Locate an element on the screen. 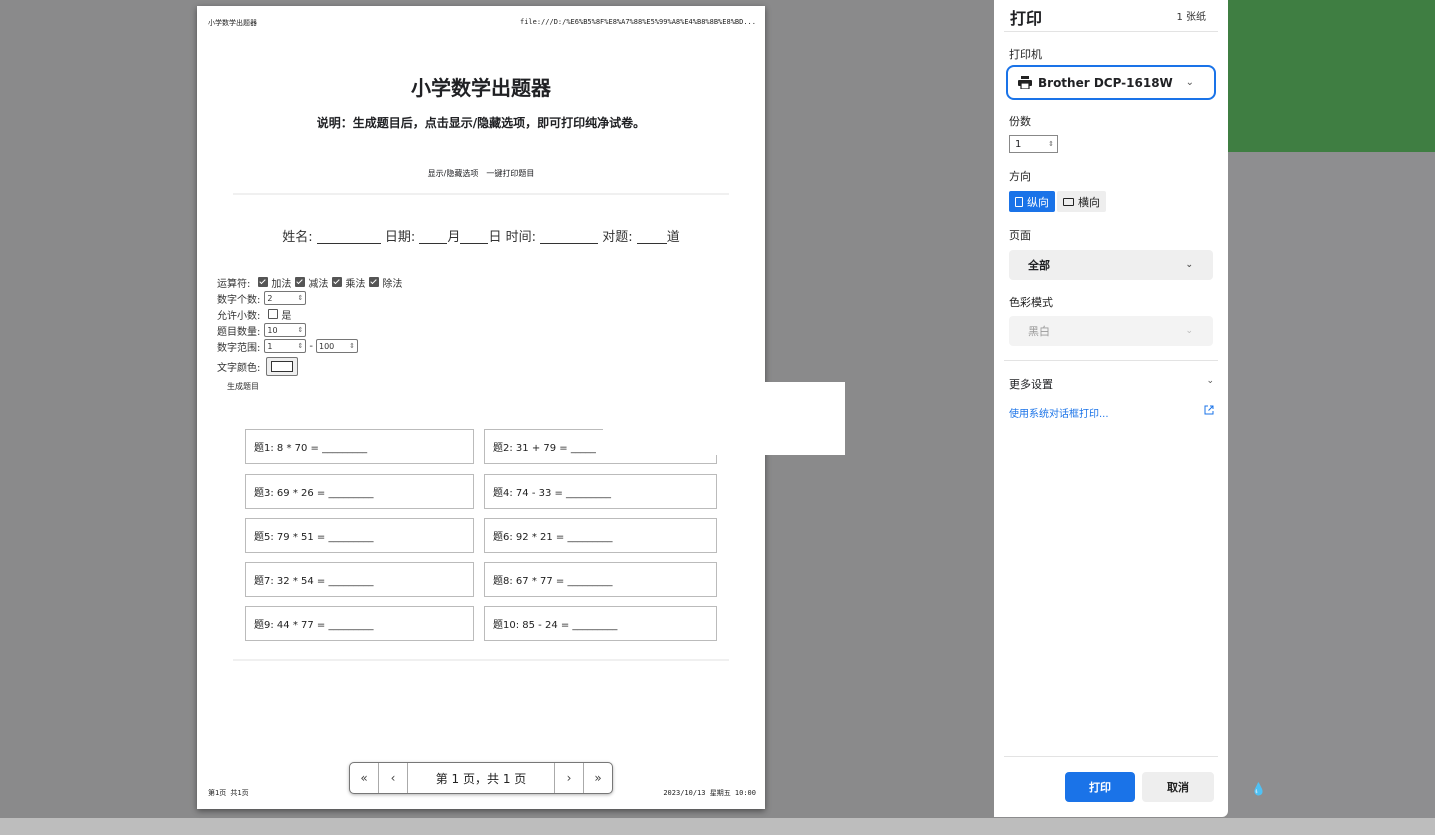 Image resolution: width=1435 pixels, height=835 pixels. prev-page-button: ‹ is located at coordinates (393, 778).